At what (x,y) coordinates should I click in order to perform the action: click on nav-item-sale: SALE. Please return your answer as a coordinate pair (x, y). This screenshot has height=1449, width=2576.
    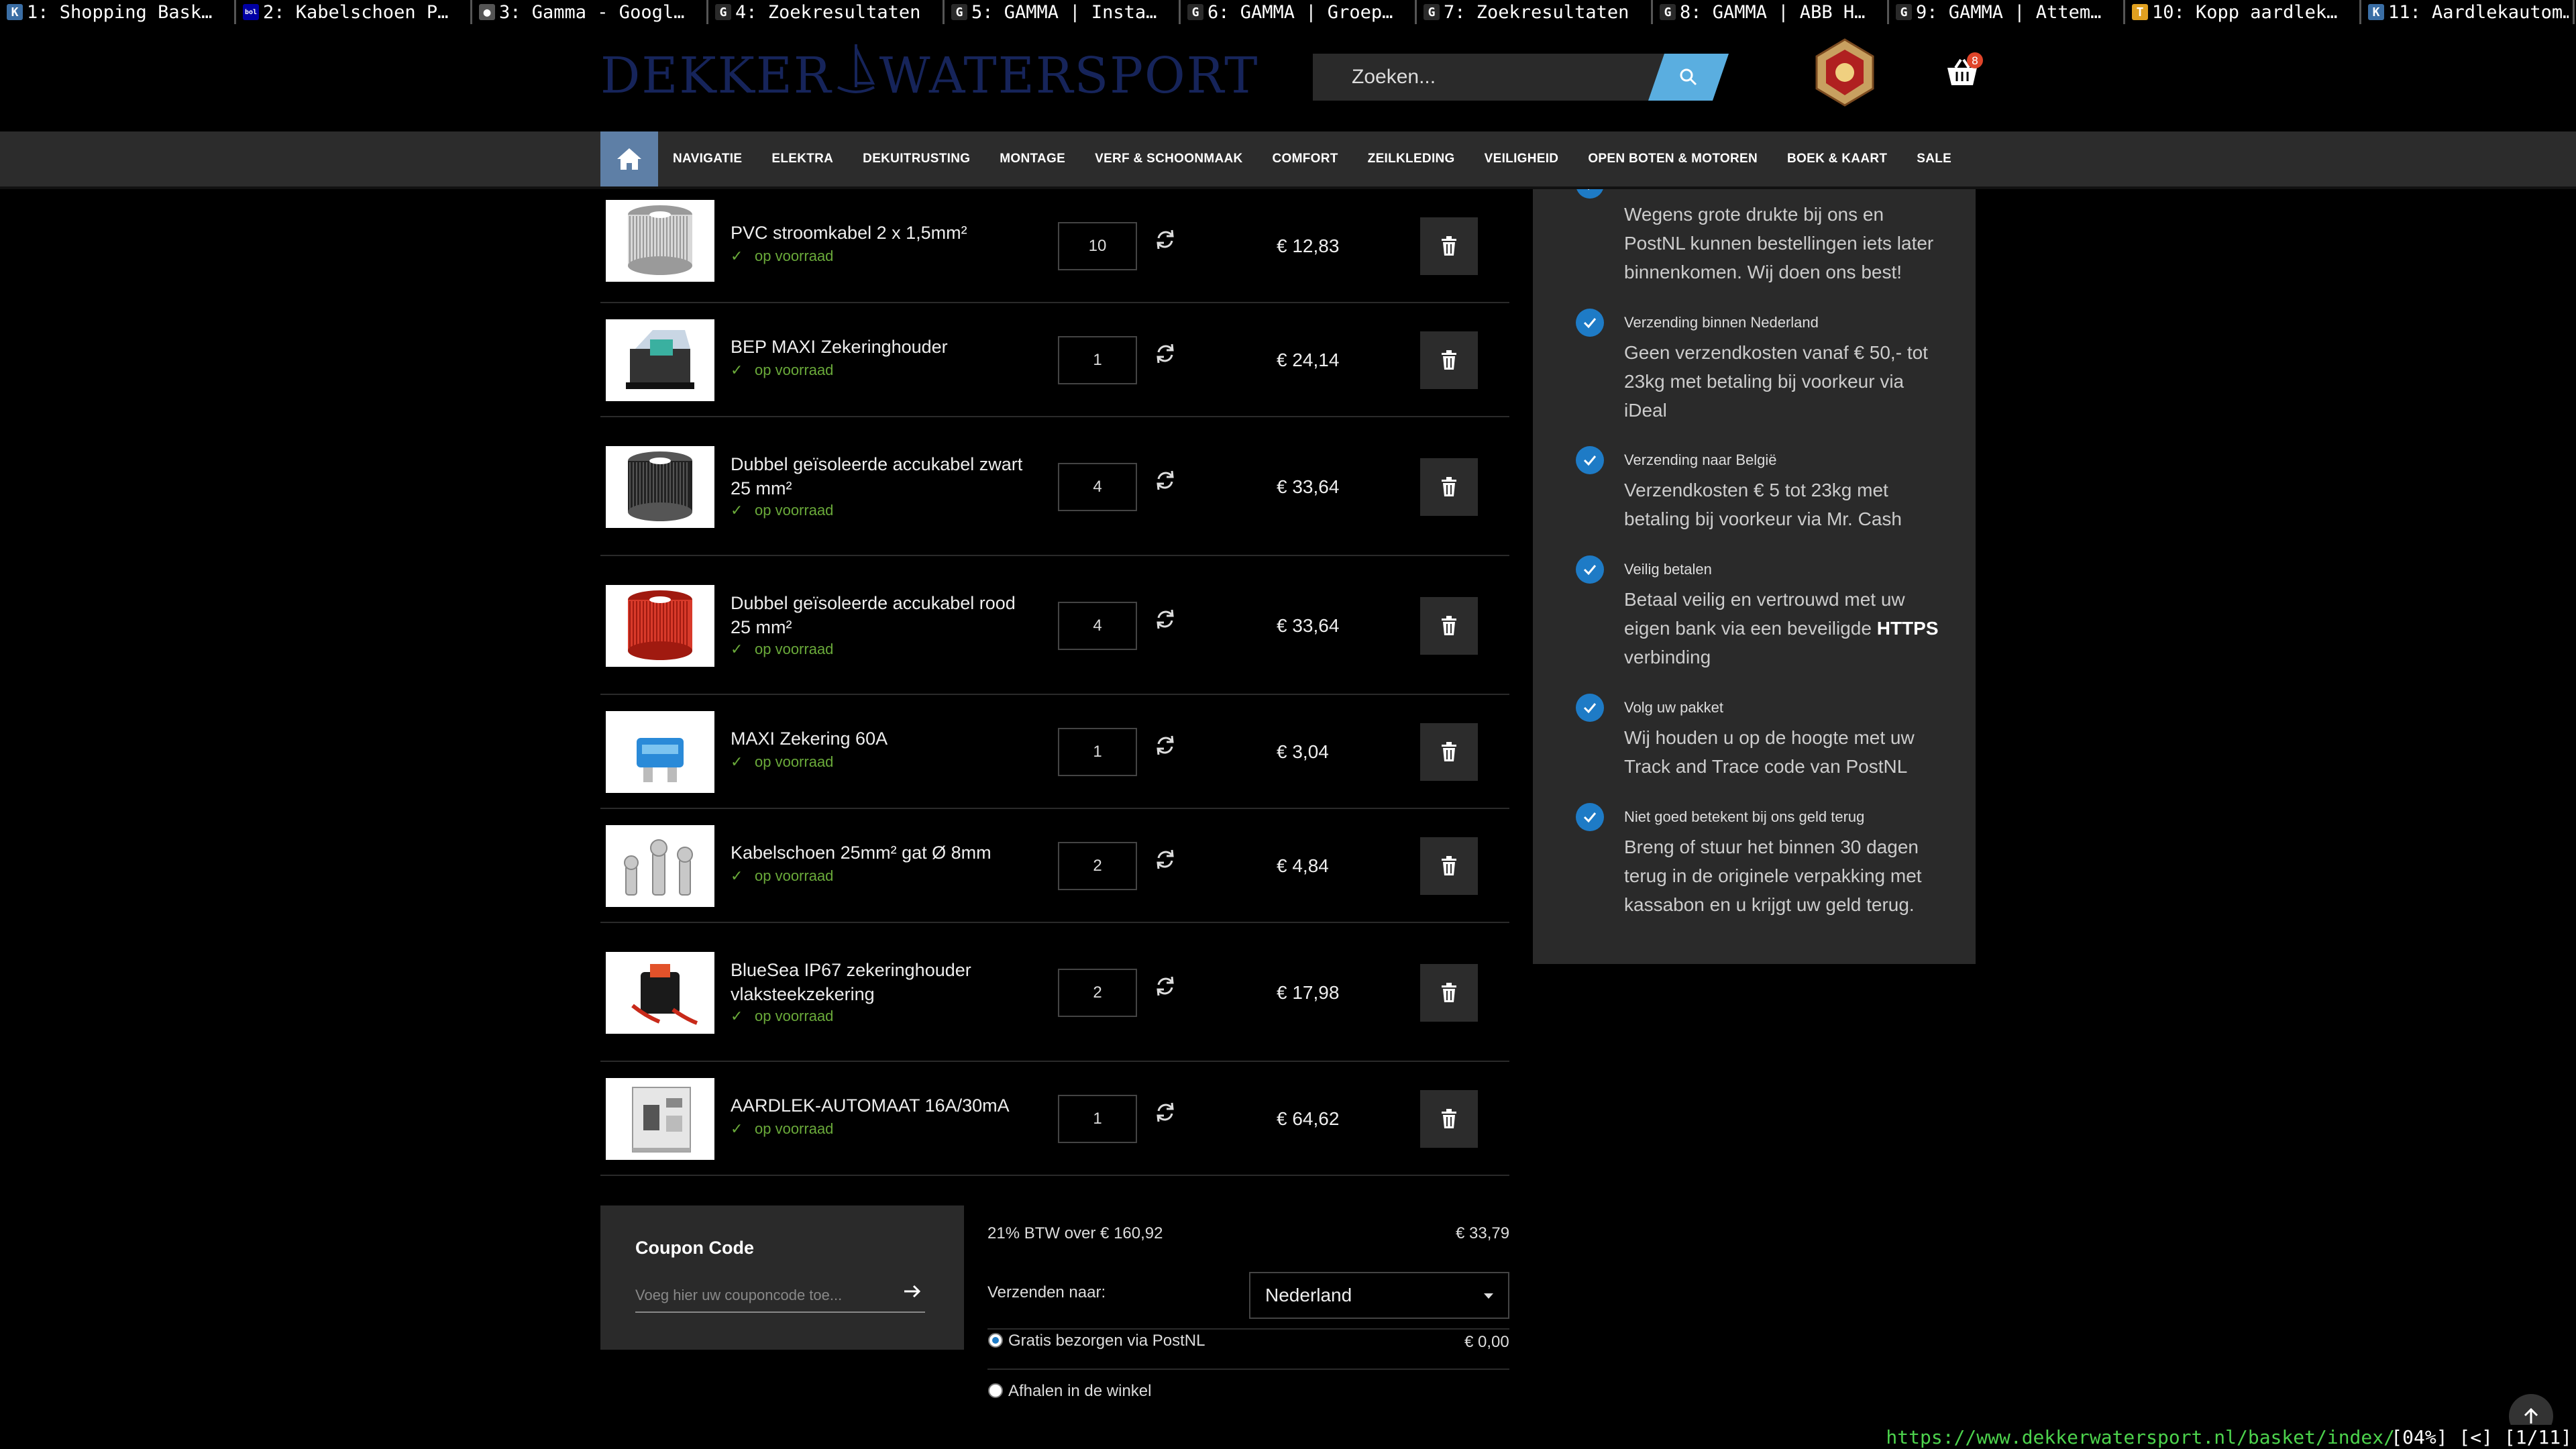
    Looking at the image, I should click on (1934, 159).